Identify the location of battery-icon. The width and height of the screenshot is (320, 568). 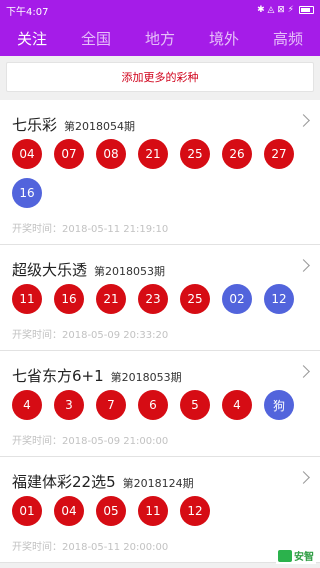
(306, 10).